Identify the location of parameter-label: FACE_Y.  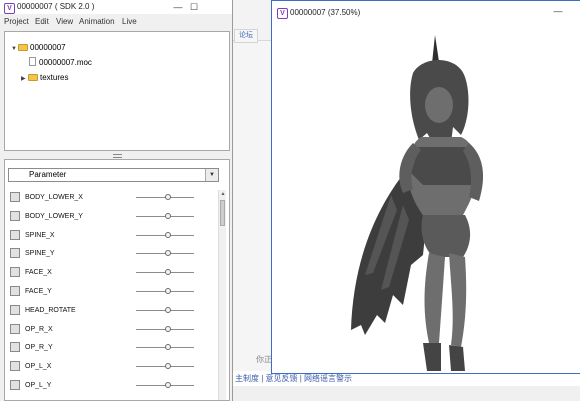
(38, 291).